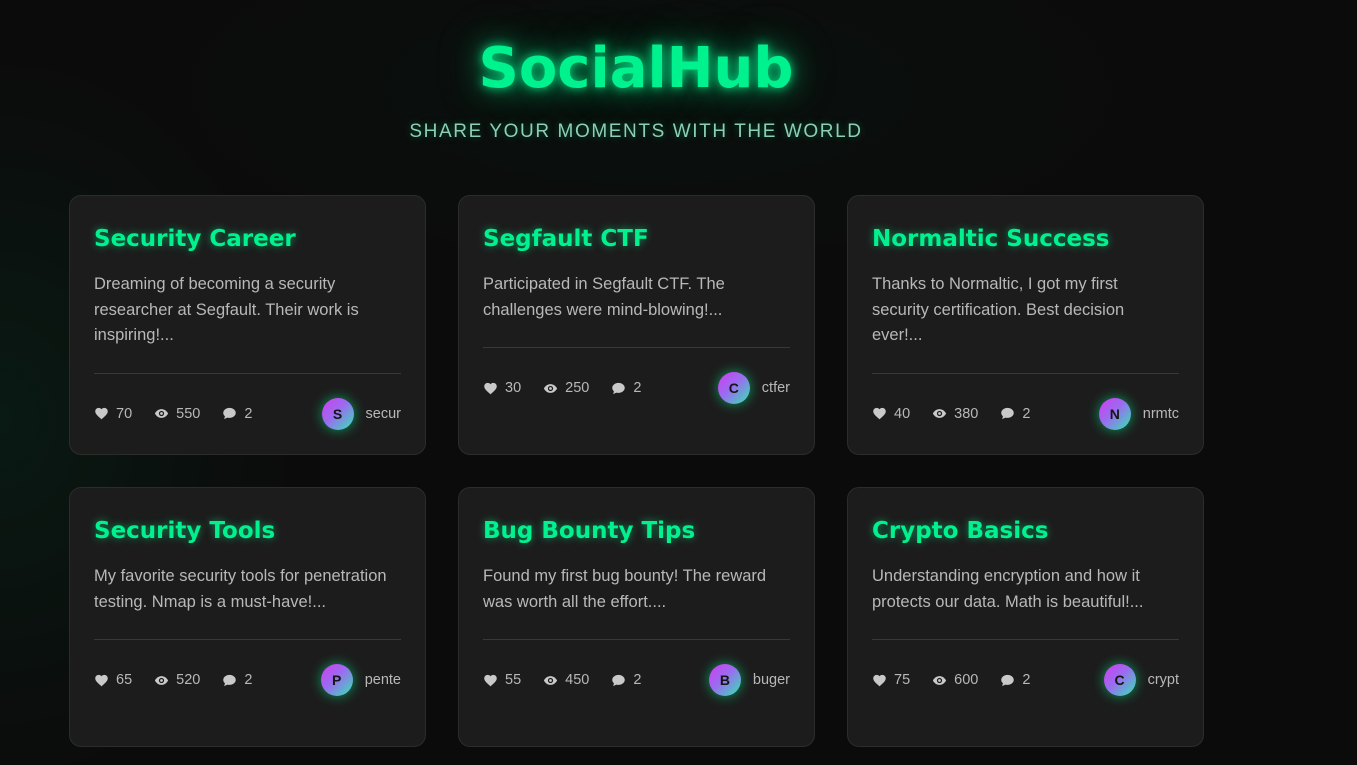 The image size is (1357, 765). I want to click on avatar: S, so click(337, 413).